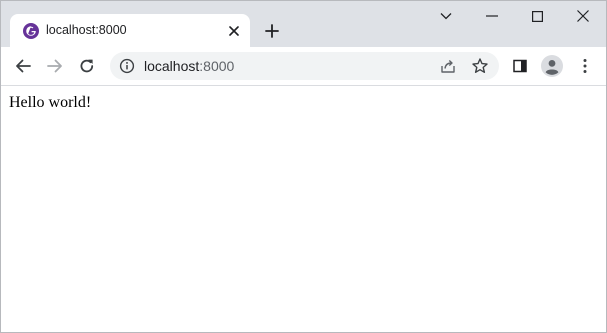  I want to click on url-text: localhost:8000, so click(189, 66).